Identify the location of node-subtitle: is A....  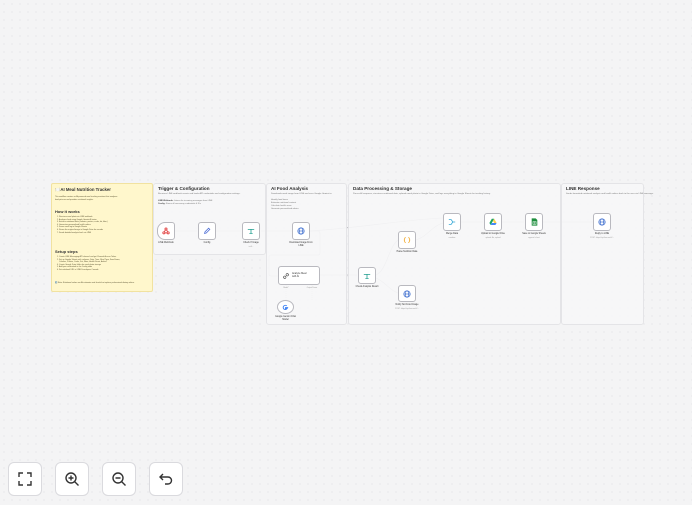
(251, 246).